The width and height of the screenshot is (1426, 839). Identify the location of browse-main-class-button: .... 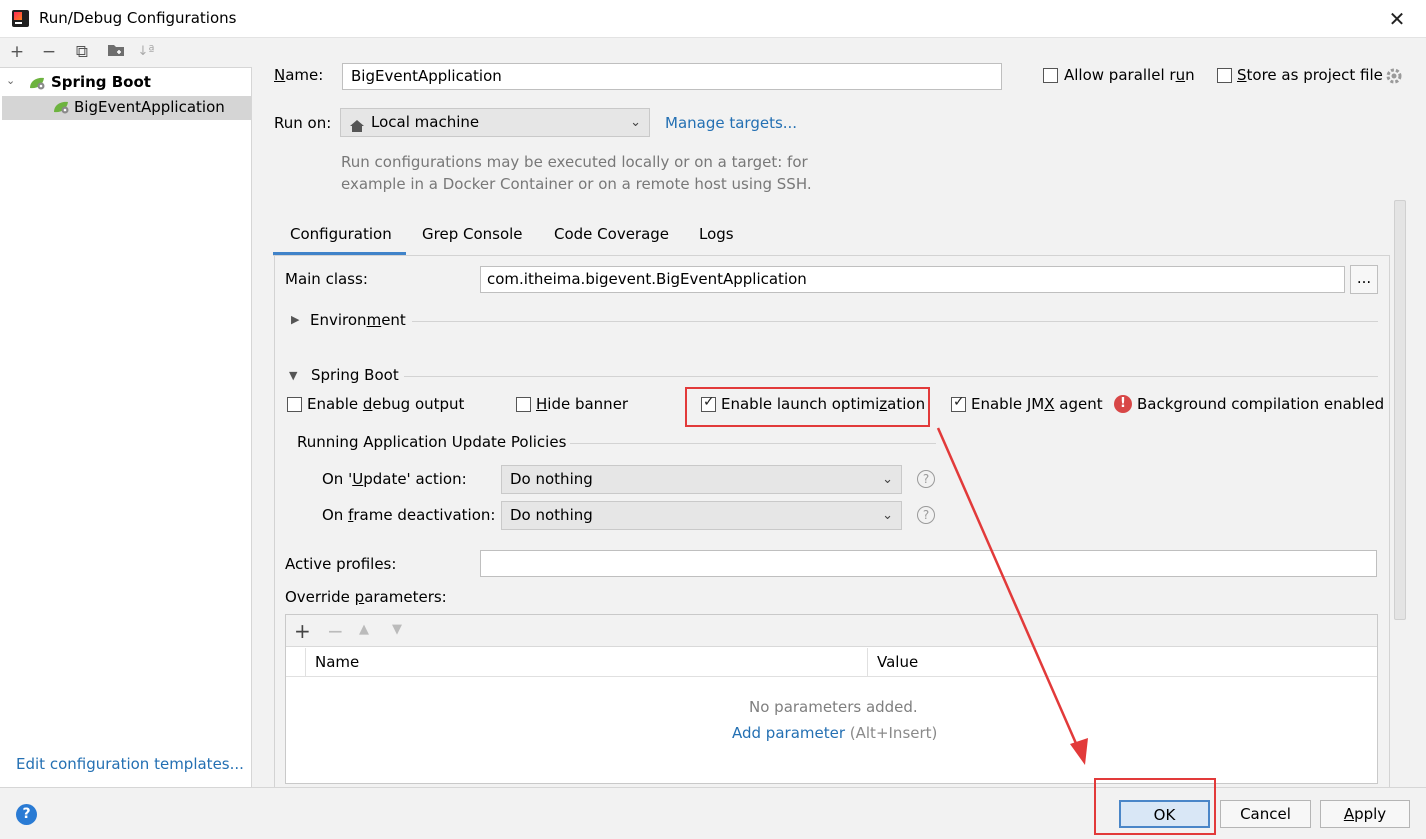
(1364, 279).